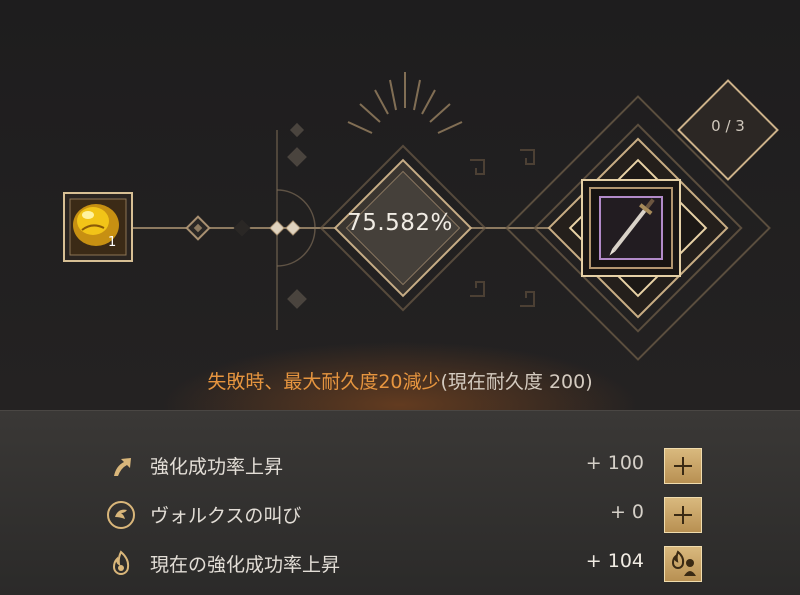 This screenshot has height=595, width=800. I want to click on current-rate-detail-button, so click(683, 564).